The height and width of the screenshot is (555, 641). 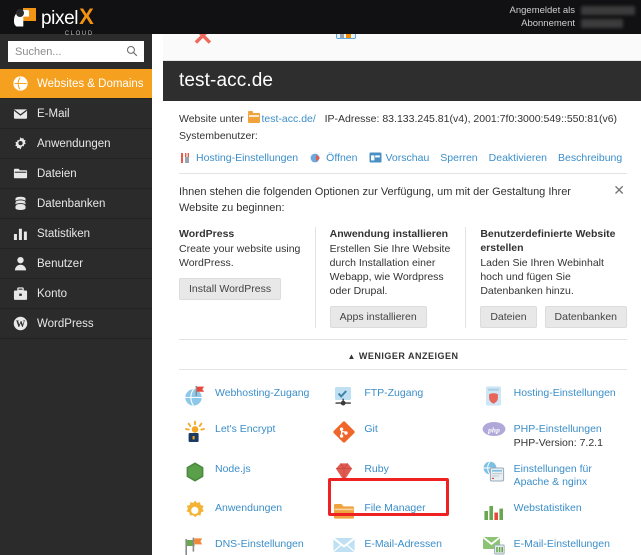 What do you see at coordinates (402, 542) in the screenshot?
I see `tool-email-adressen: E-Mail-Adressen` at bounding box center [402, 542].